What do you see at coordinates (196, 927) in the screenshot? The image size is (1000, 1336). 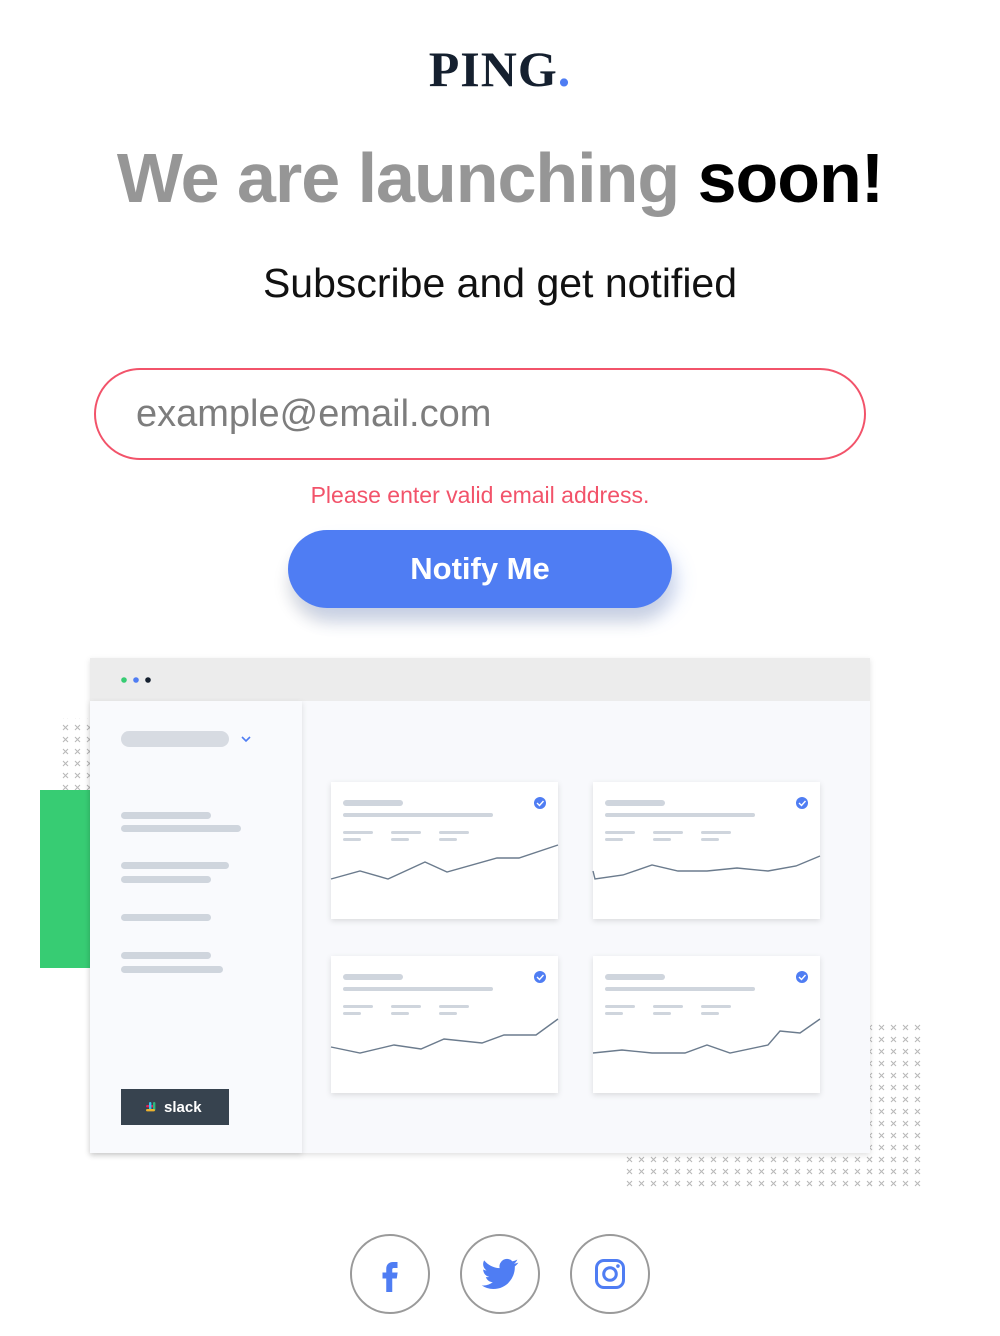 I see `sidebar` at bounding box center [196, 927].